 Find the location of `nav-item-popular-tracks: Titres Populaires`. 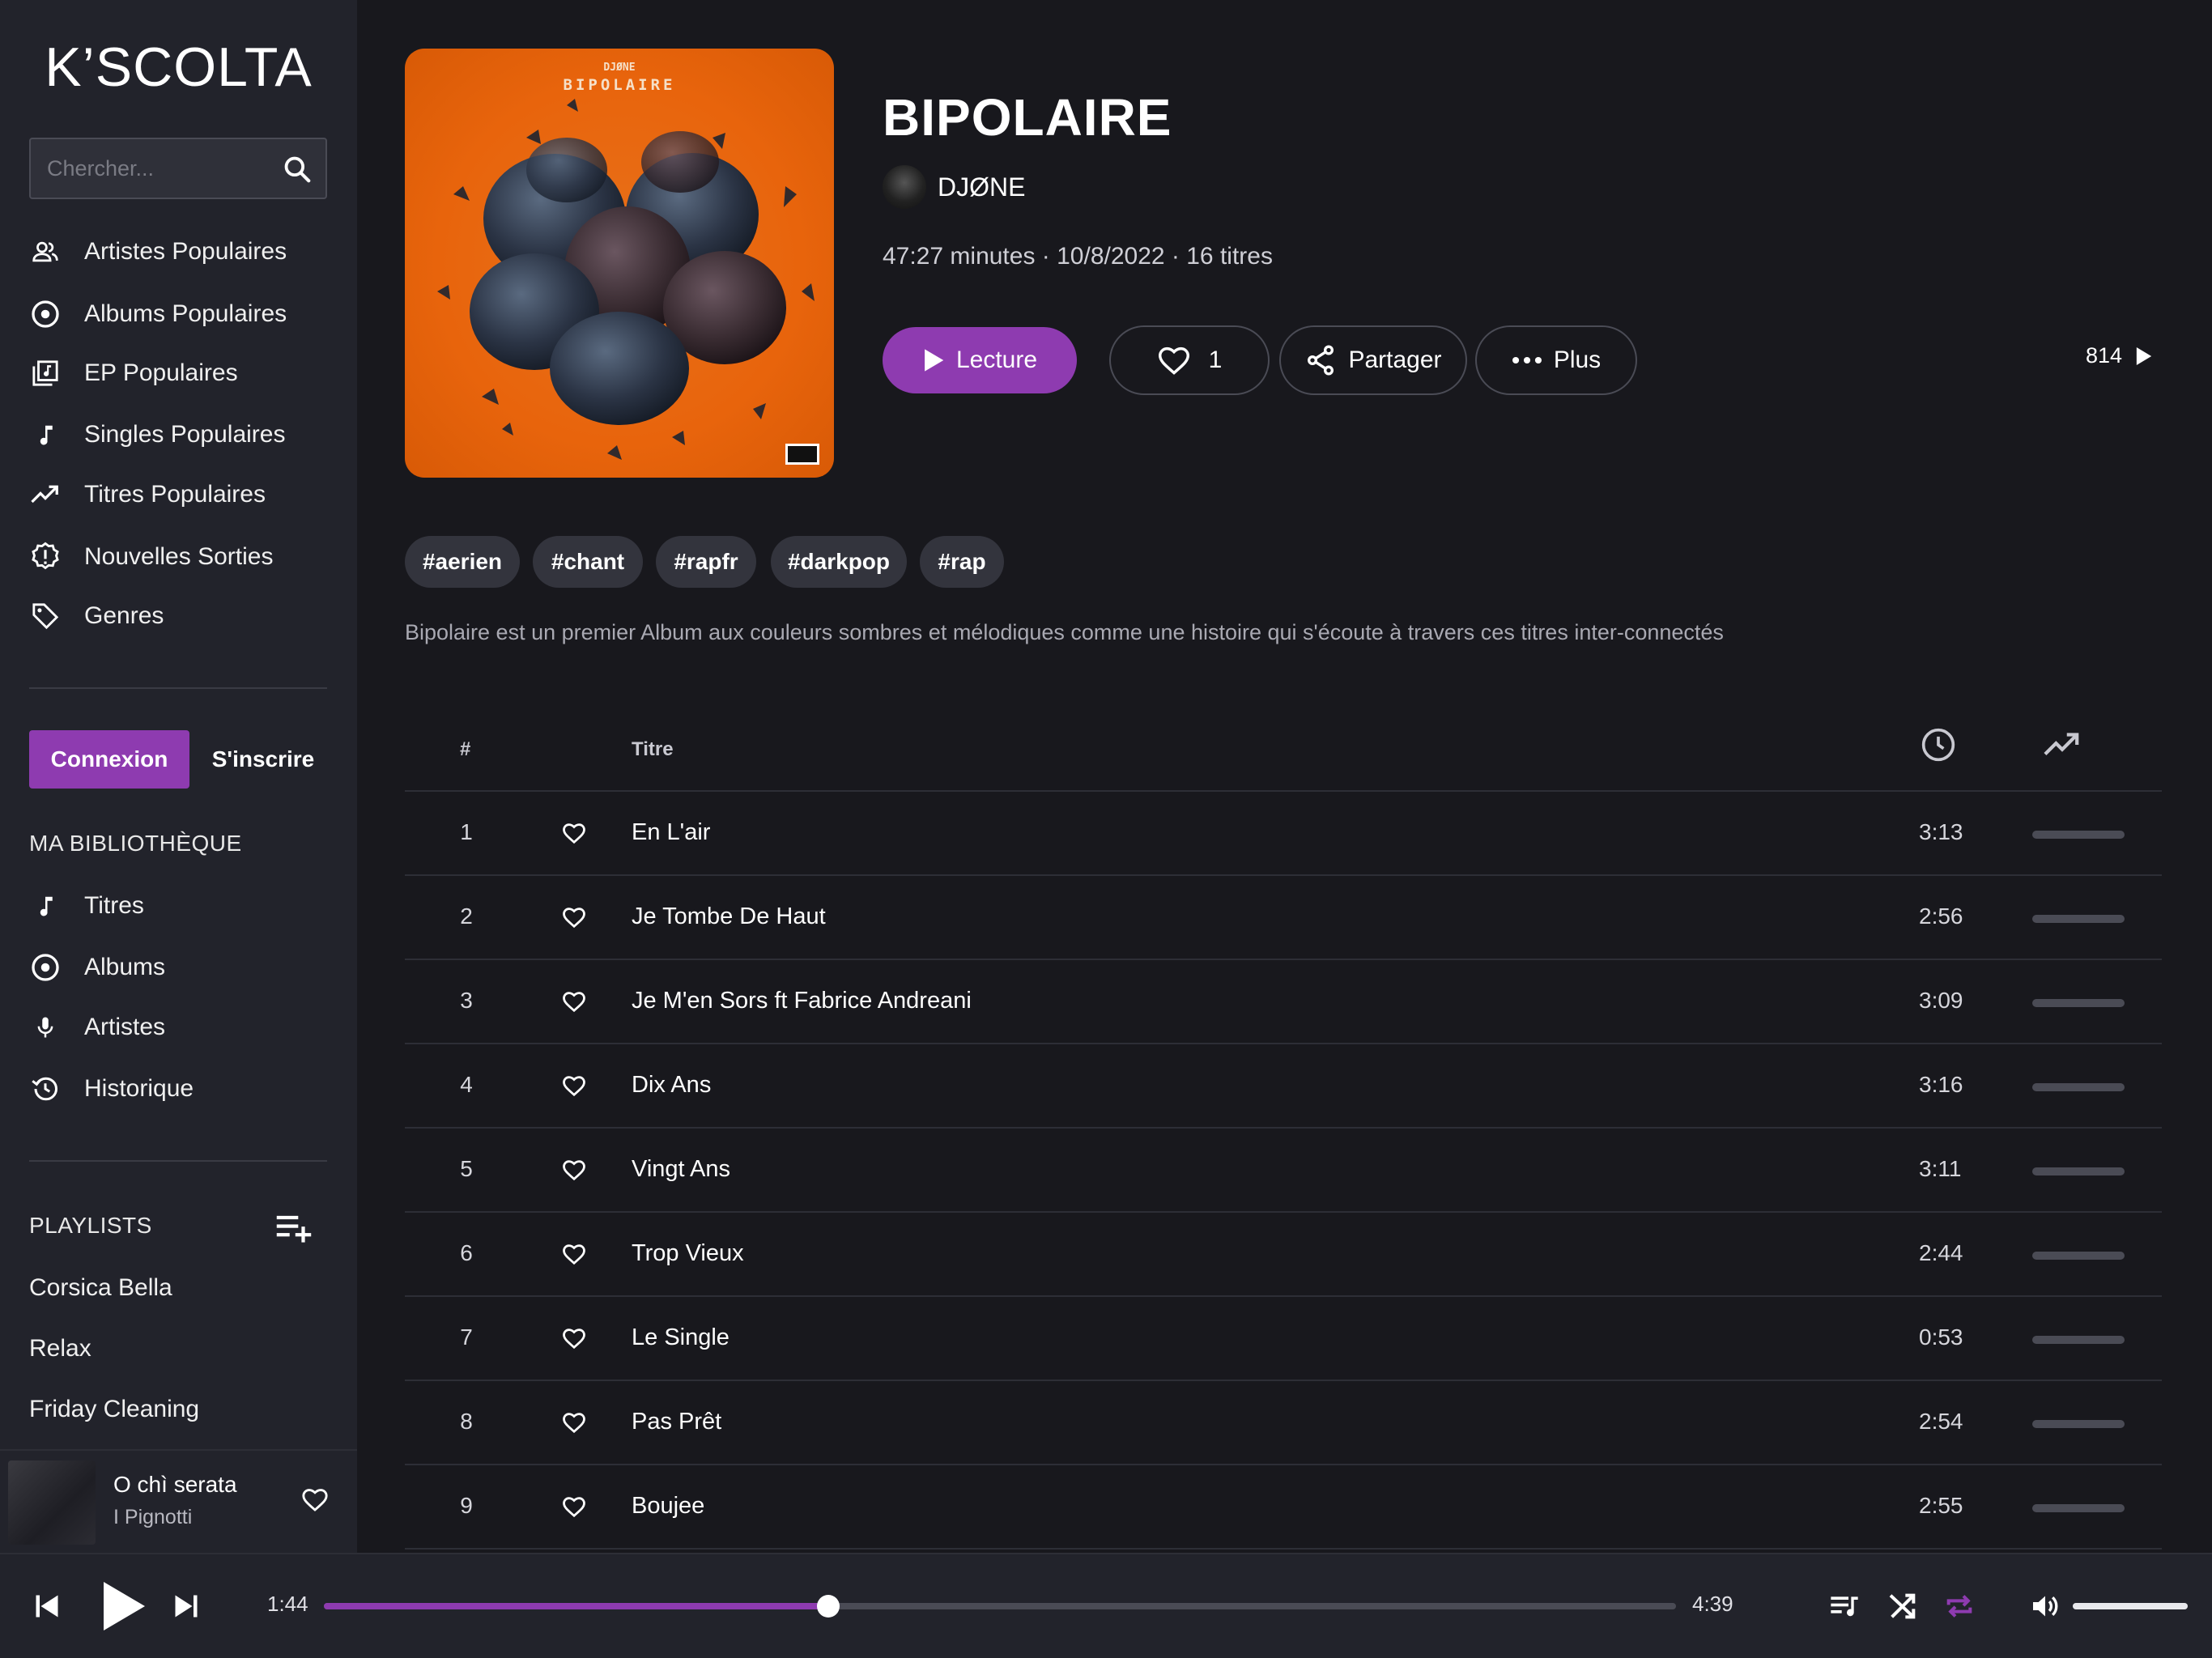

nav-item-popular-tracks: Titres Populaires is located at coordinates (183, 494).